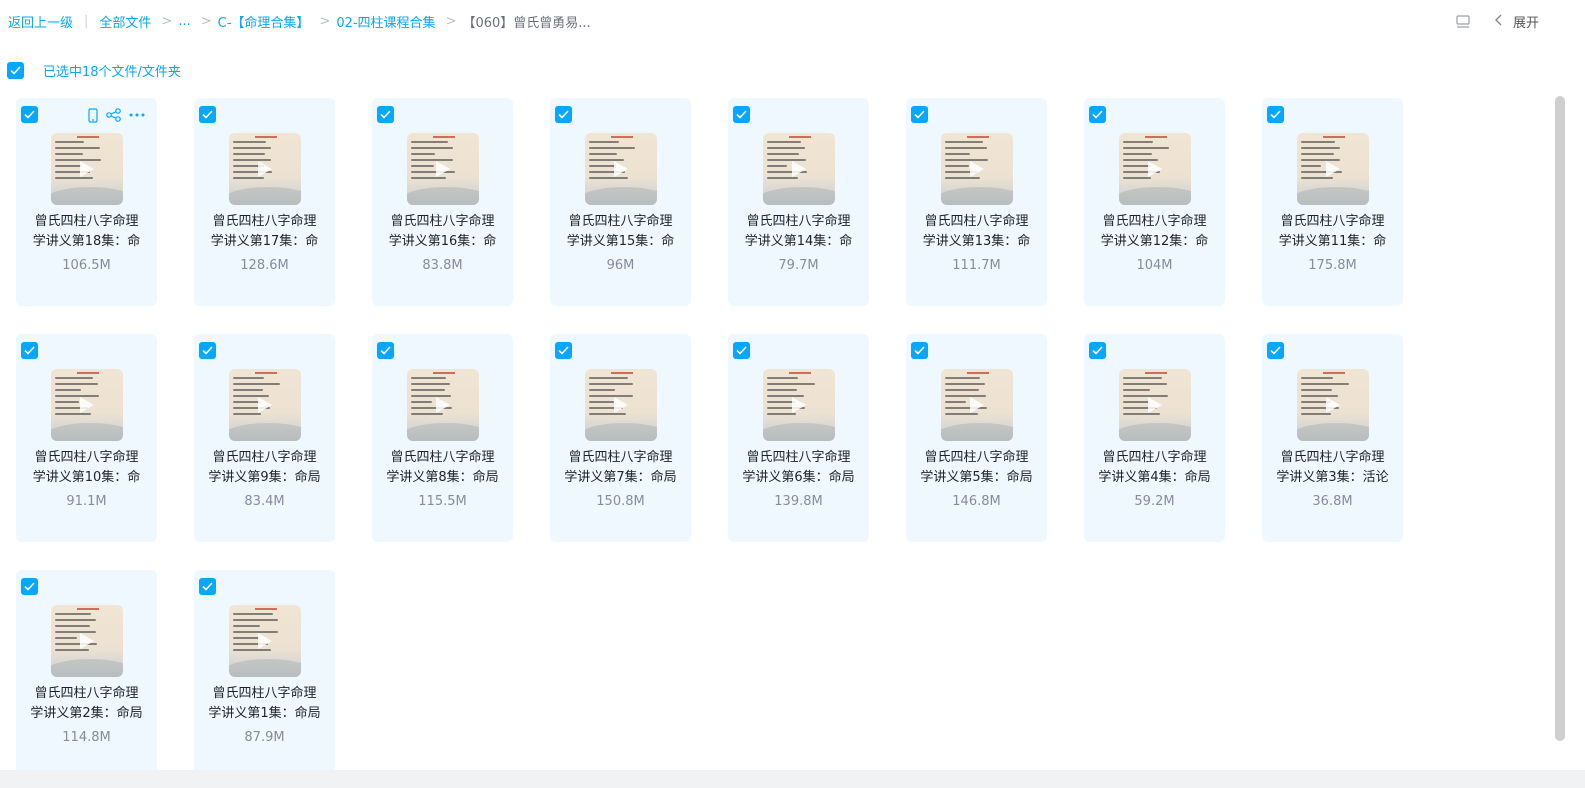 The image size is (1585, 788). I want to click on expand-button: 展开, so click(1516, 21).